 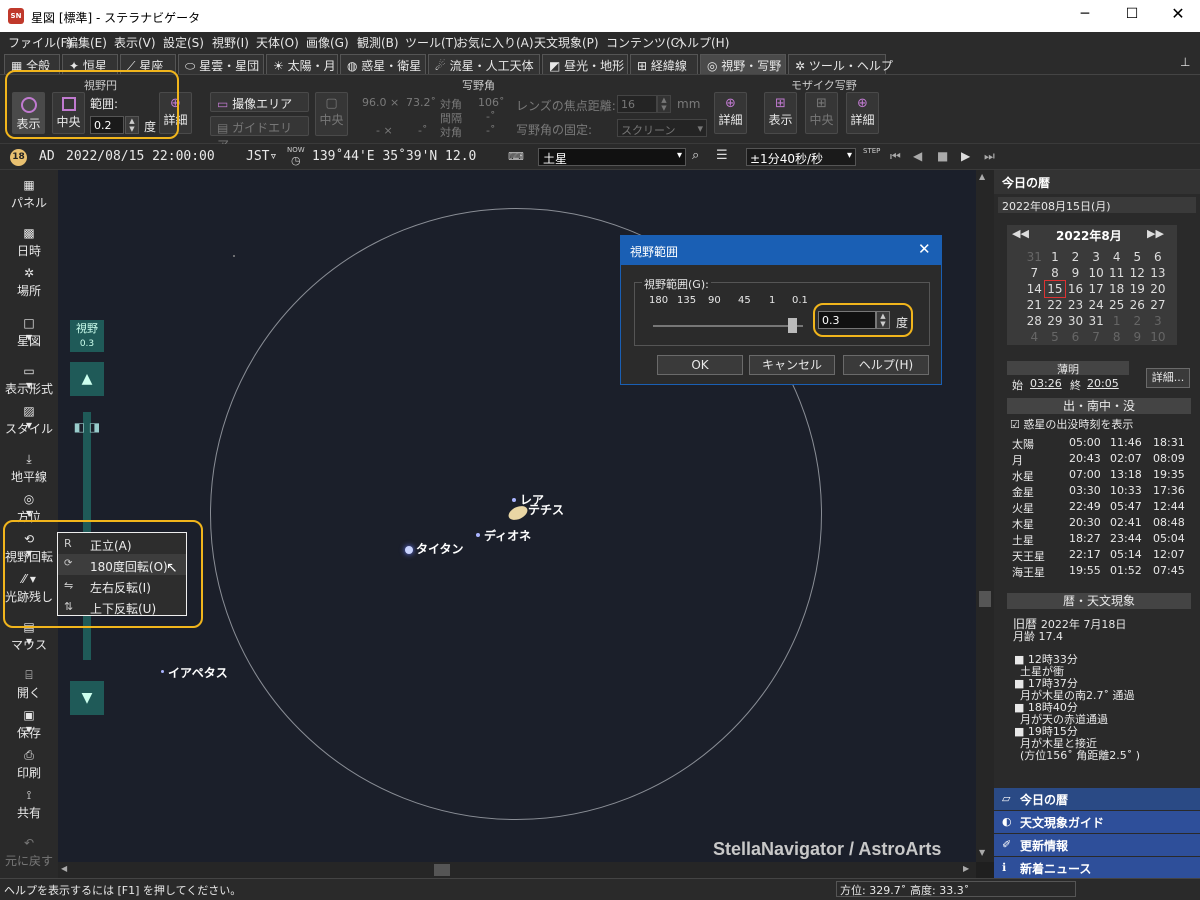 What do you see at coordinates (1055, 257) in the screenshot?
I see `calendar-day: 1` at bounding box center [1055, 257].